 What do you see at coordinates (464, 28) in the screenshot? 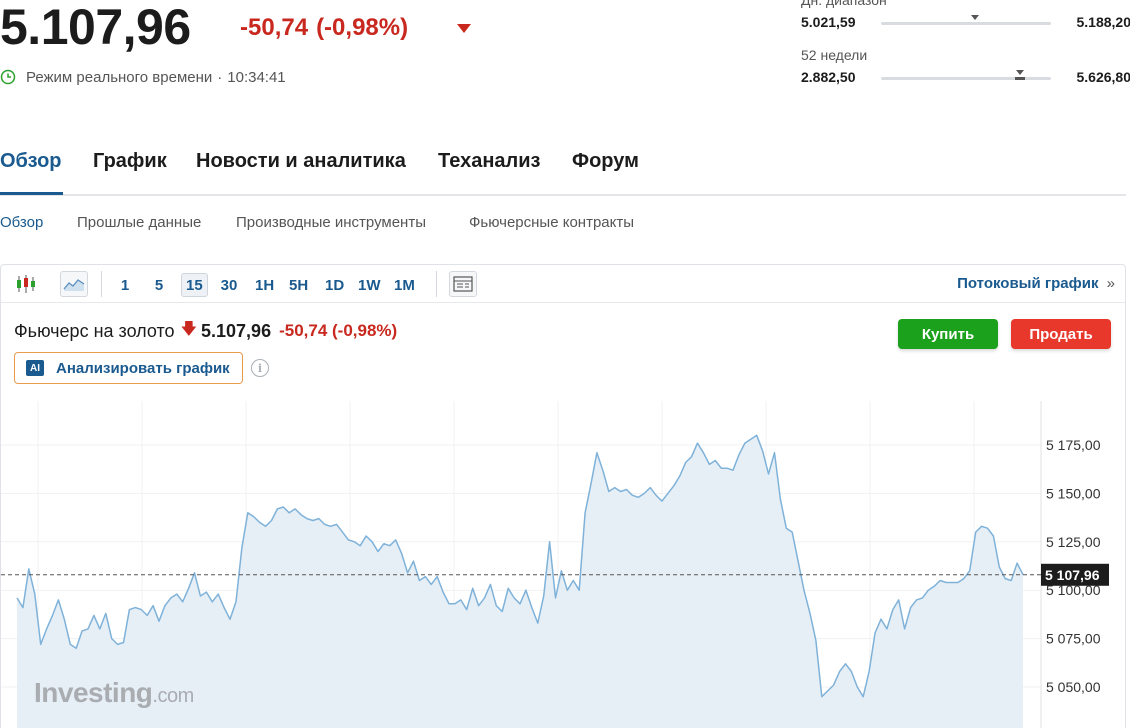
I see `down-triangle-icon` at bounding box center [464, 28].